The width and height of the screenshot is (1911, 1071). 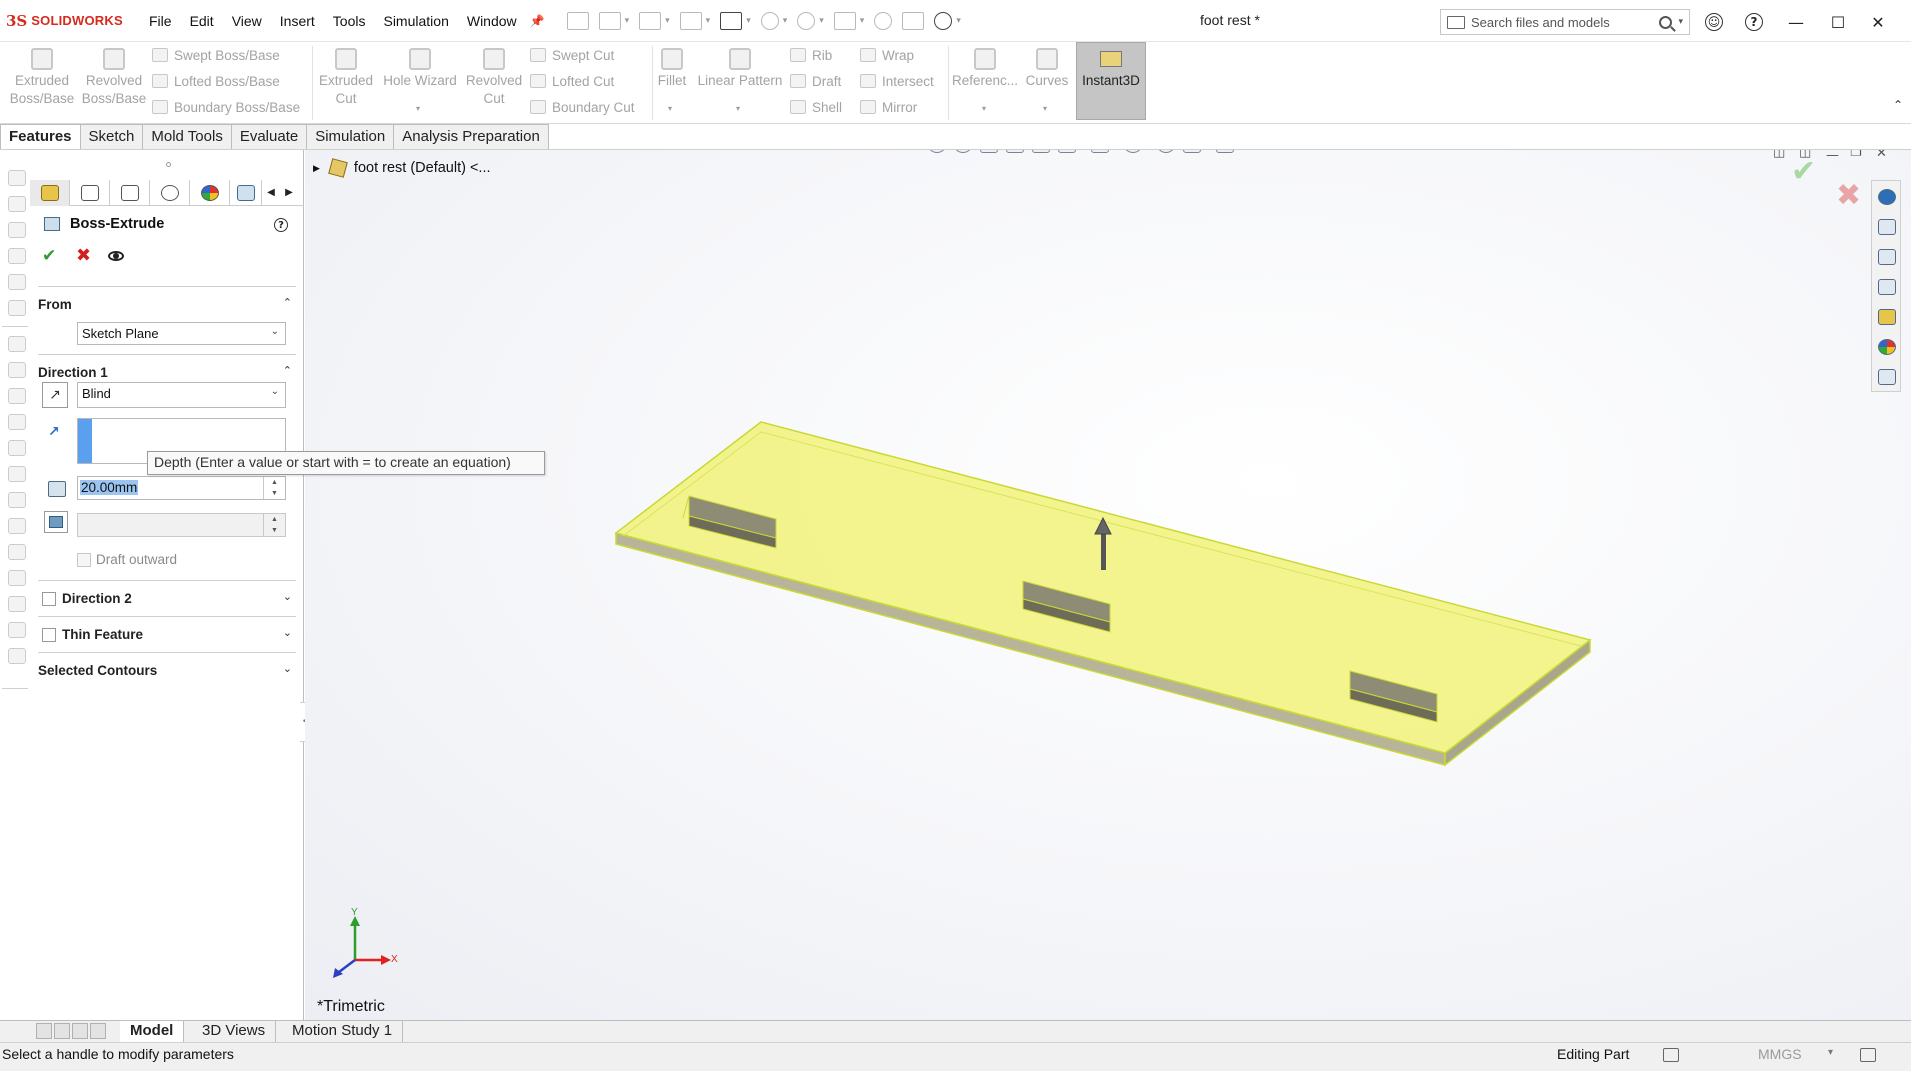 What do you see at coordinates (17, 178) in the screenshot?
I see `extrude-icon` at bounding box center [17, 178].